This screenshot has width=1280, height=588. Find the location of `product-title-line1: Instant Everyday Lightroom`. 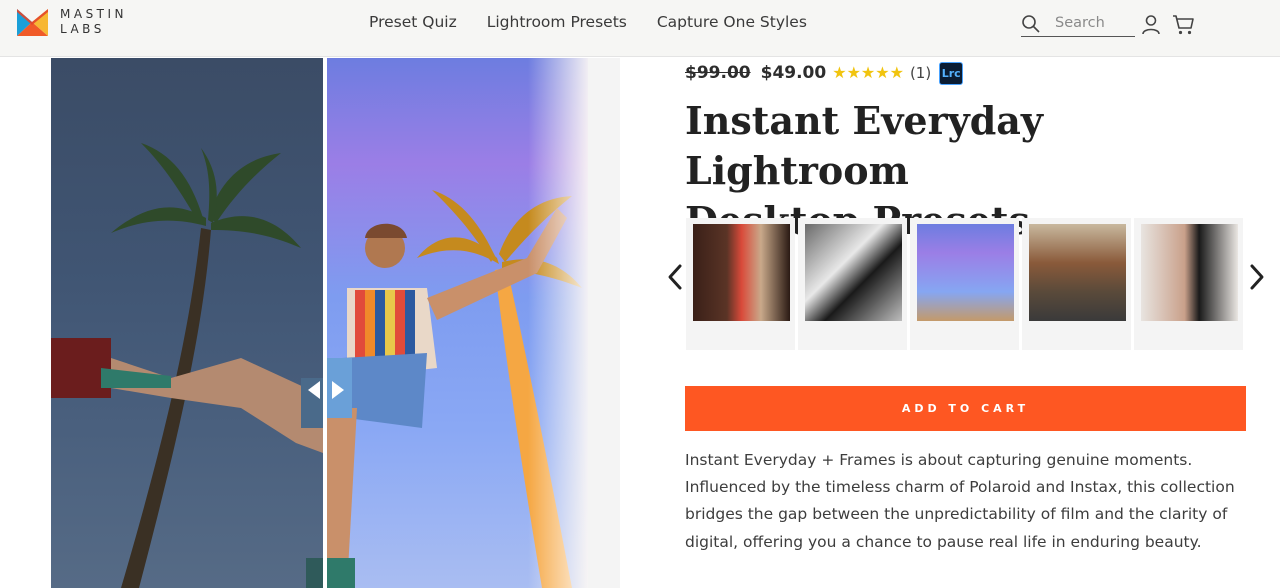

product-title-line1: Instant Everyday Lightroom is located at coordinates (864, 145).